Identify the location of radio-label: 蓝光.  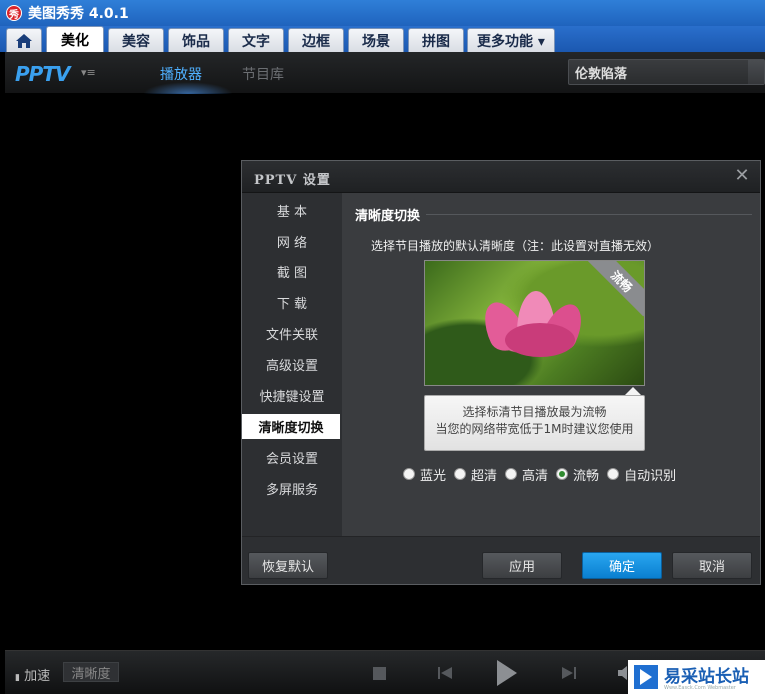
(433, 476).